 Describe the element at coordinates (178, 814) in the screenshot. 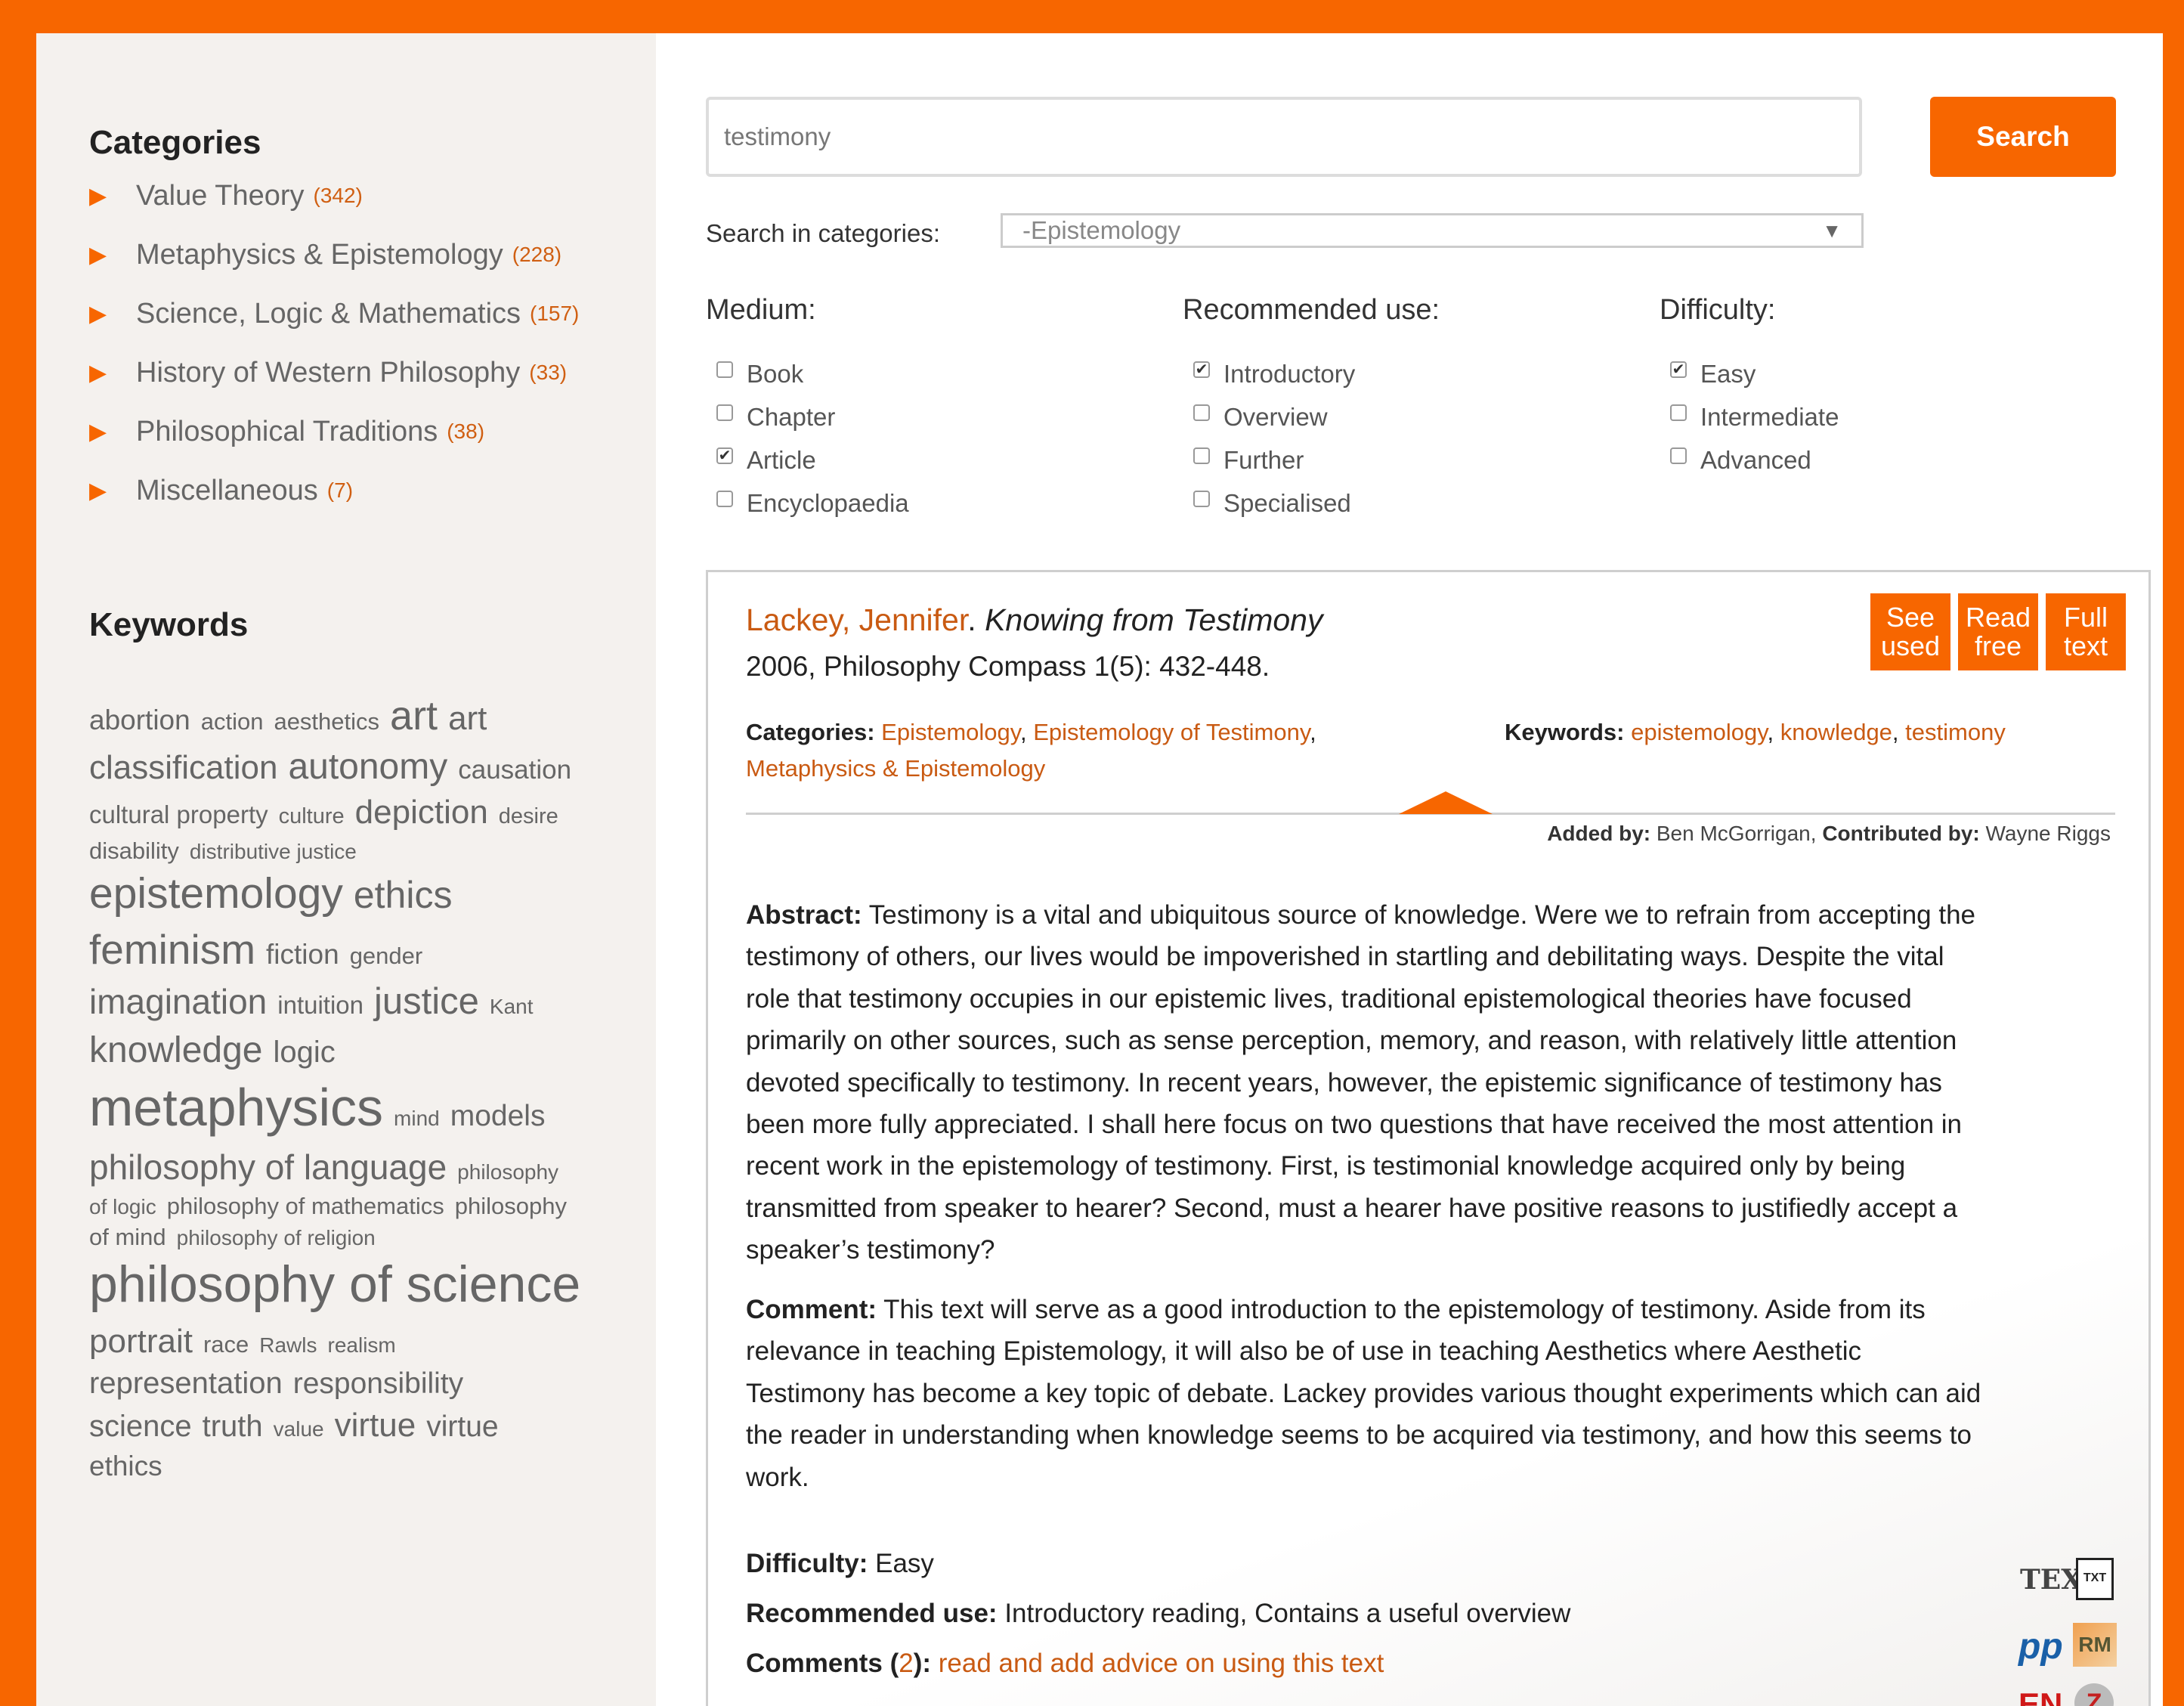

I see `keyword-link: cultural property` at that location.